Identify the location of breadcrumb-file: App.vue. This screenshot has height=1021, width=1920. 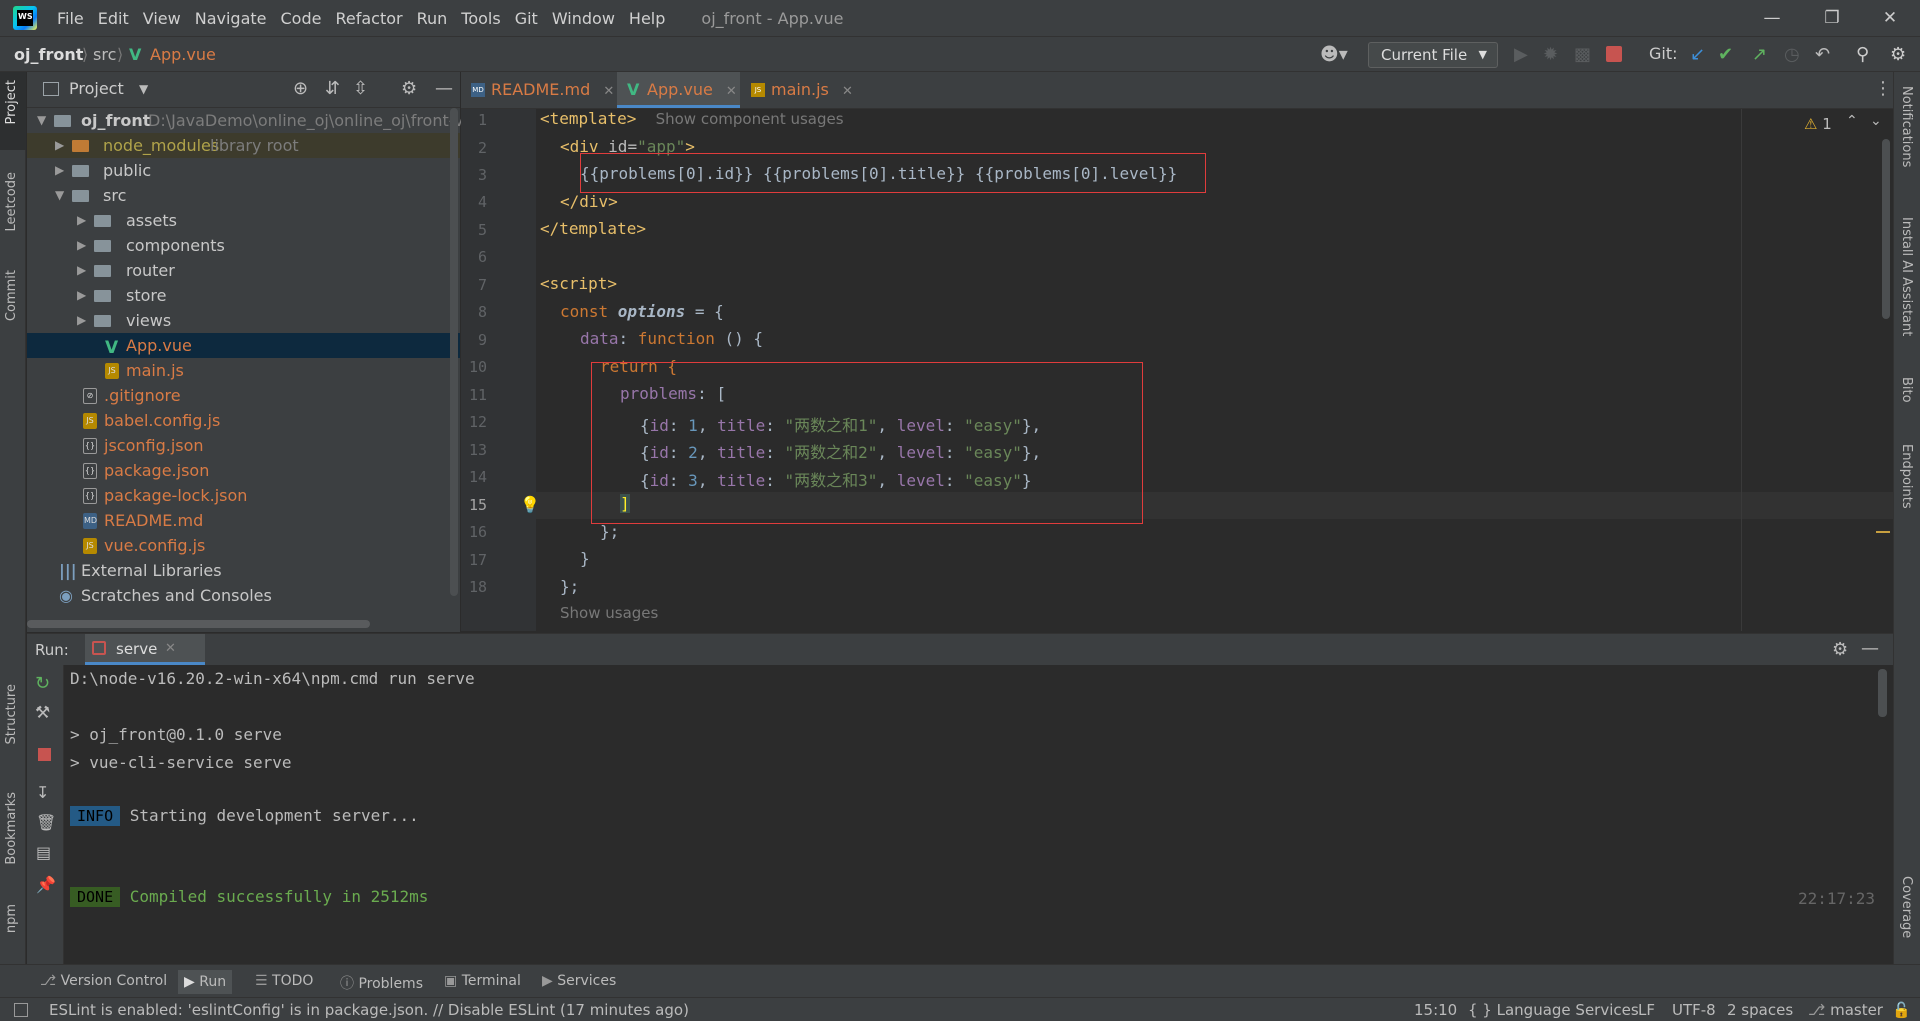
(183, 54).